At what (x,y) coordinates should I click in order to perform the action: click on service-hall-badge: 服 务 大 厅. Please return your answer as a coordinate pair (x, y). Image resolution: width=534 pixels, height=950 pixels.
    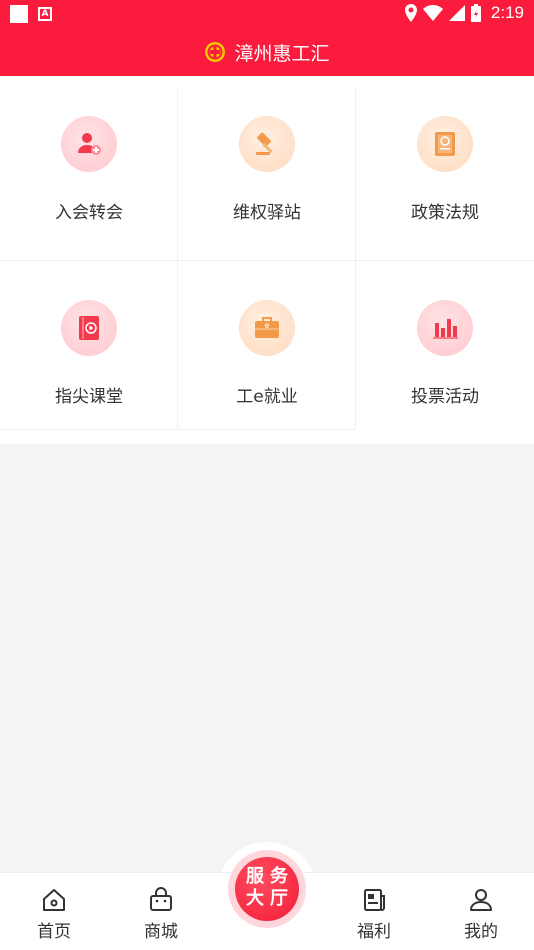
    Looking at the image, I should click on (267, 889).